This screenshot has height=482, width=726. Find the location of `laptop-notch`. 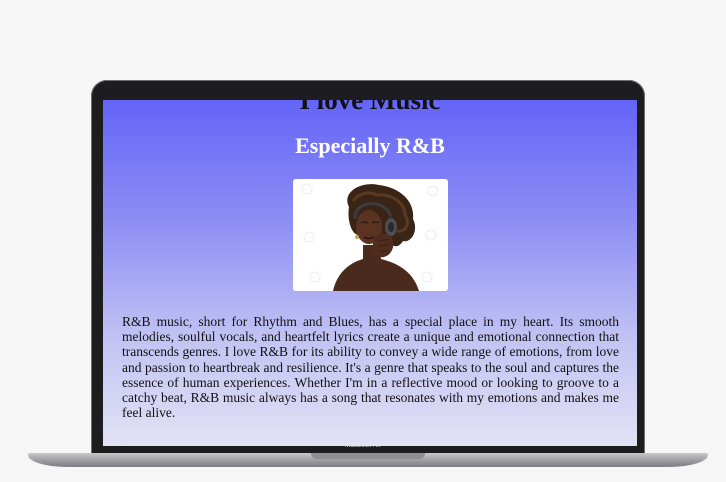

laptop-notch is located at coordinates (368, 456).